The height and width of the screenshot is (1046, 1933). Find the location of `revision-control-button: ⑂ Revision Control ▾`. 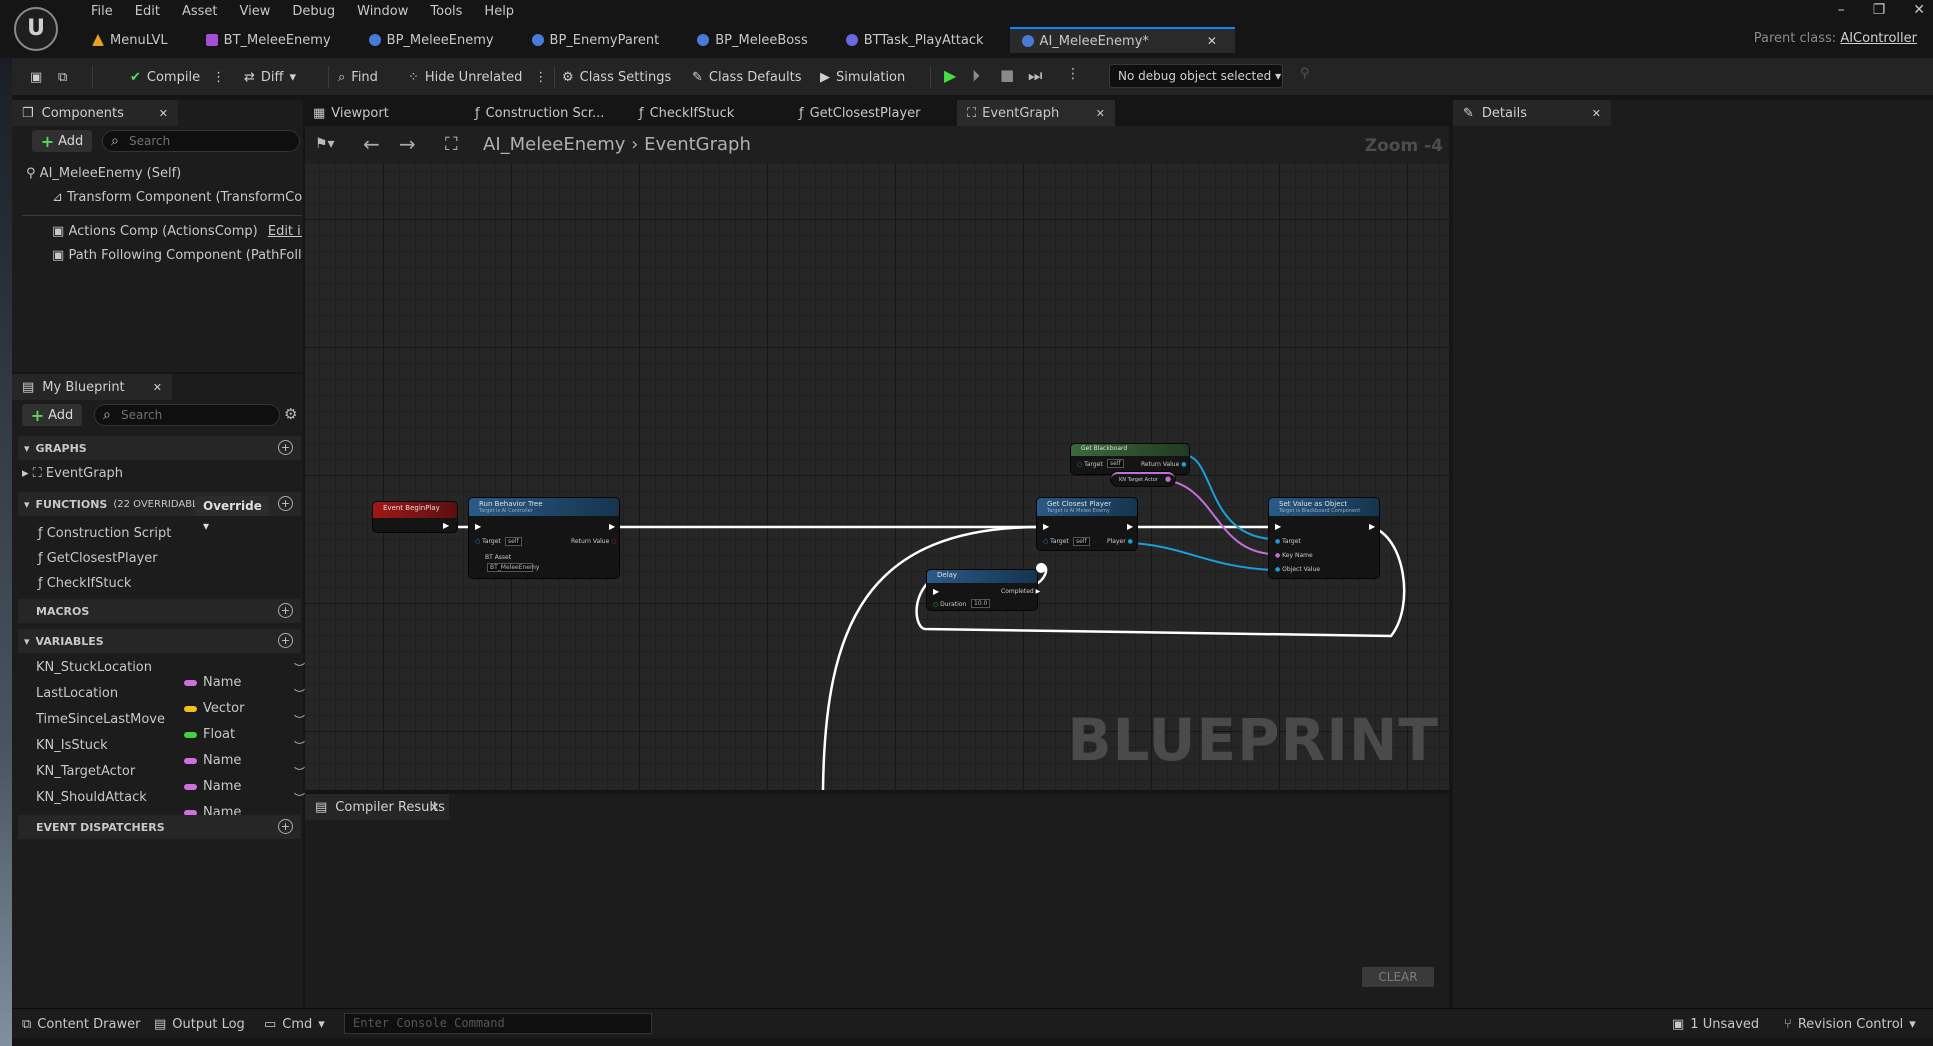

revision-control-button: ⑂ Revision Control ▾ is located at coordinates (1850, 1024).